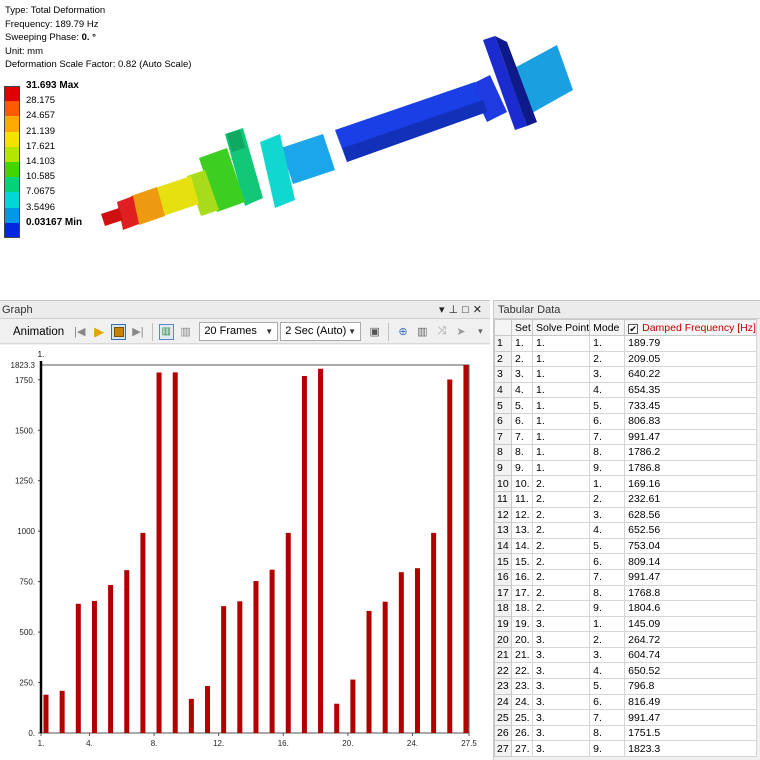 The image size is (760, 760). I want to click on pointer-icon: ➤, so click(460, 332).